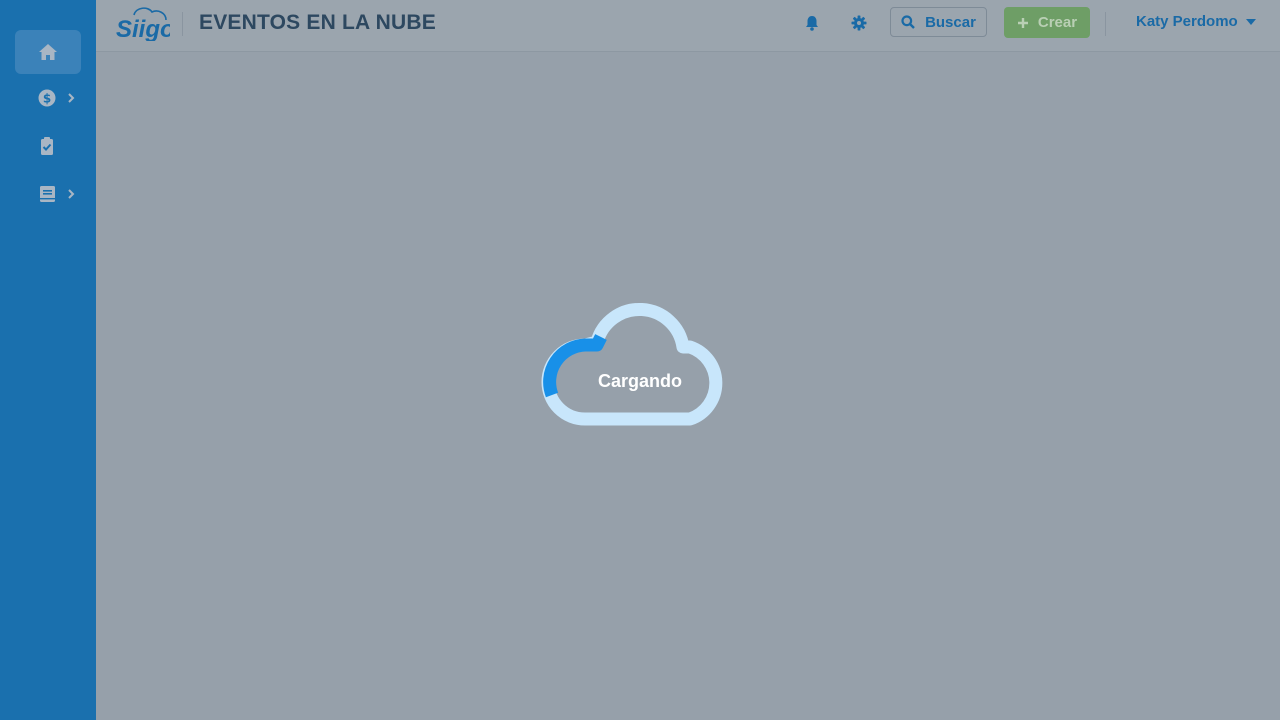 This screenshot has height=720, width=1280. I want to click on dollar-circle-icon: $, so click(47, 98).